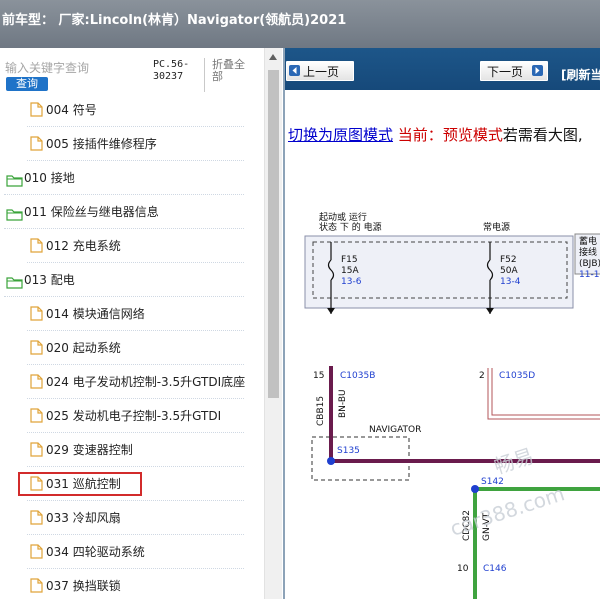 The height and width of the screenshot is (599, 600). I want to click on tree-item-label: 033 冷却风扇, so click(83, 518).